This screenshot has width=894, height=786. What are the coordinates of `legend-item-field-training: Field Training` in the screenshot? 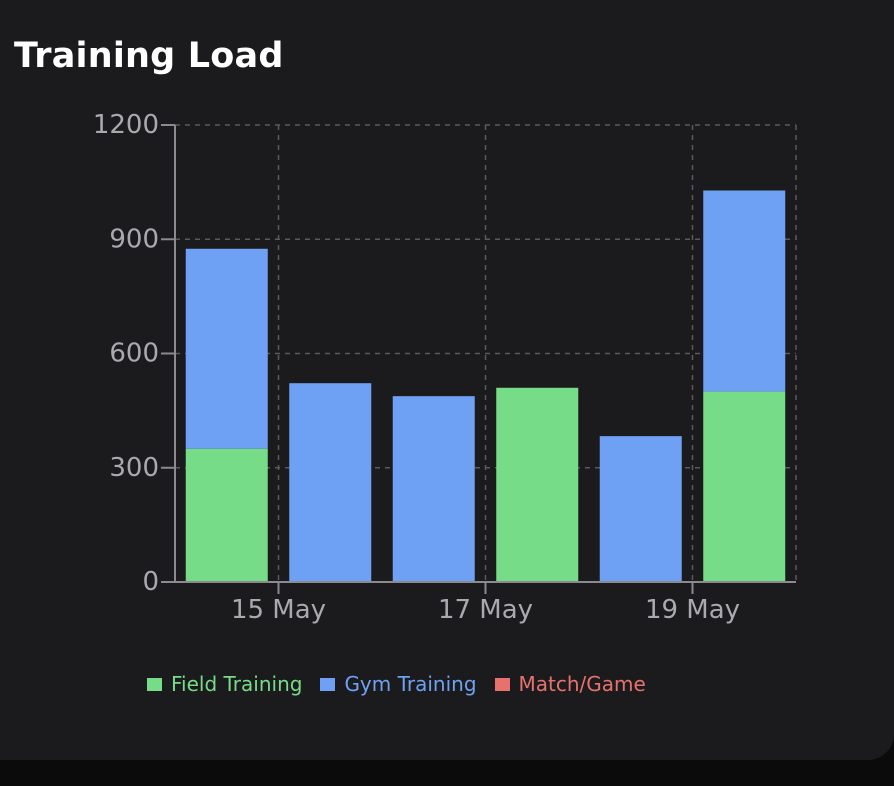 It's located at (224, 684).